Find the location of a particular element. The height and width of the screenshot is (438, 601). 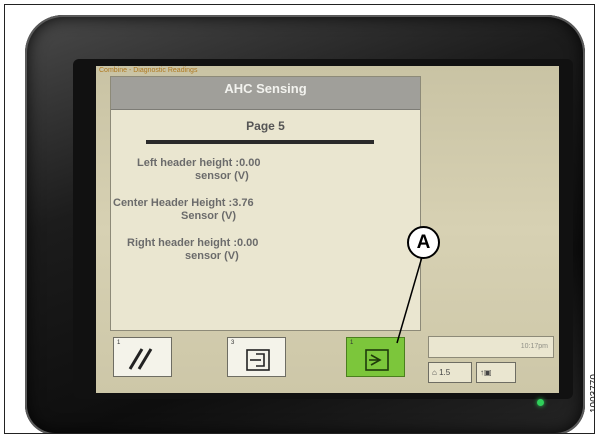

readout-center-header-height: Center Header Height :3.76 Sensor (V) is located at coordinates (183, 210).